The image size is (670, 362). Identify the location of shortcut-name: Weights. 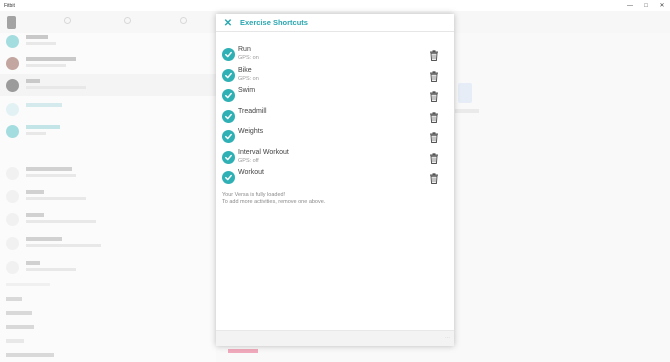
(251, 131).